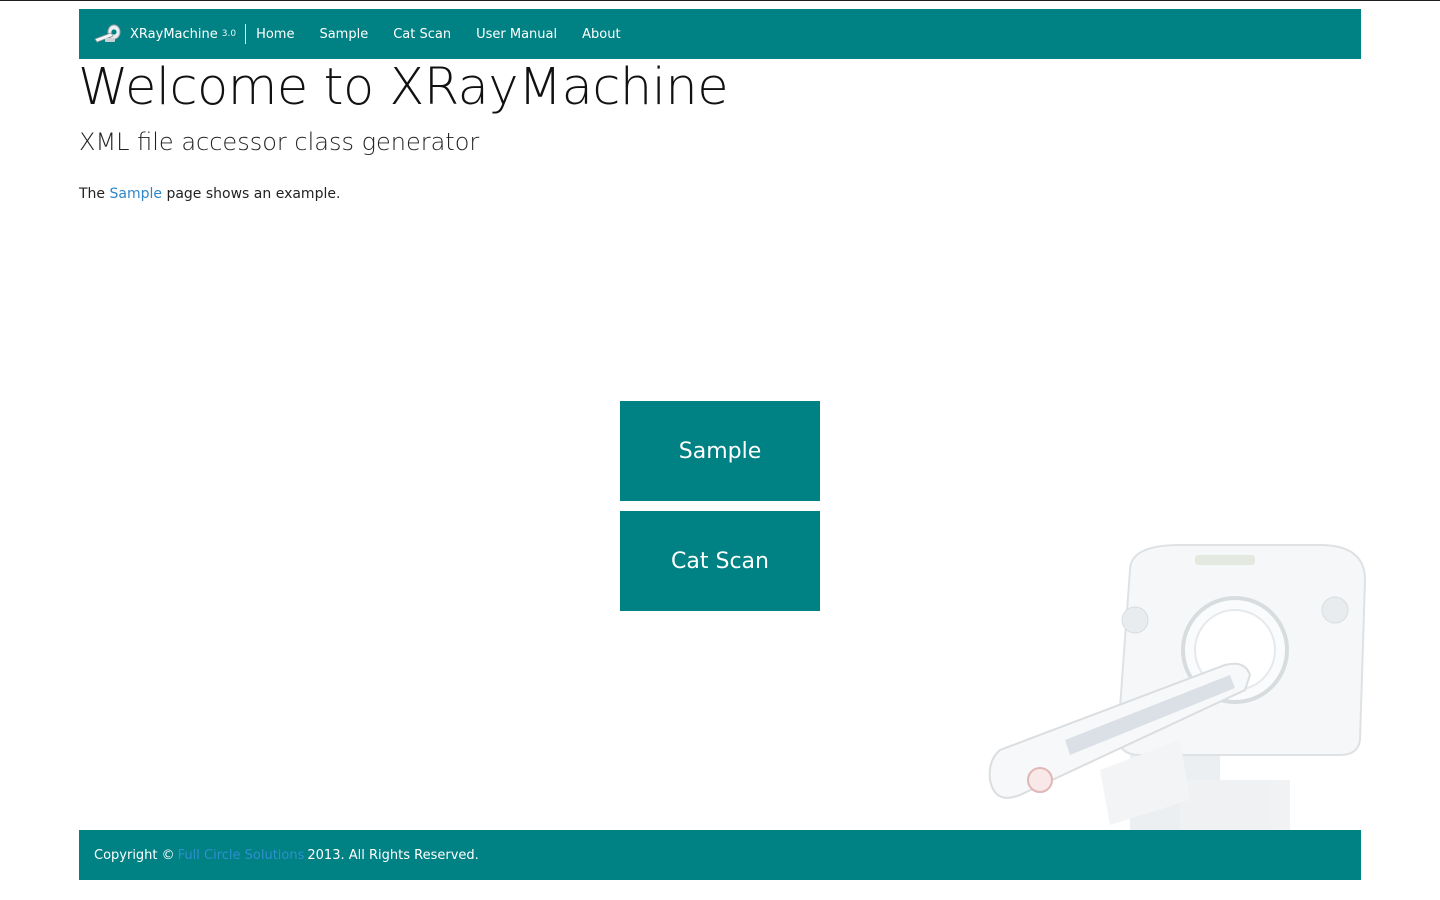  What do you see at coordinates (174, 34) in the screenshot?
I see `brand-name: XRayMachine` at bounding box center [174, 34].